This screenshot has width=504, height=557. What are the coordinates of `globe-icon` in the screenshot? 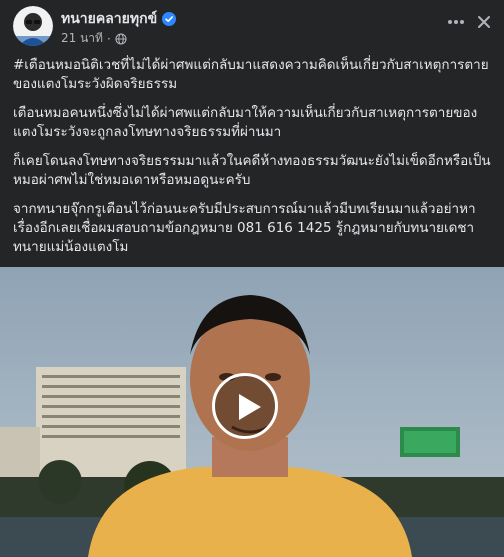 It's located at (121, 38).